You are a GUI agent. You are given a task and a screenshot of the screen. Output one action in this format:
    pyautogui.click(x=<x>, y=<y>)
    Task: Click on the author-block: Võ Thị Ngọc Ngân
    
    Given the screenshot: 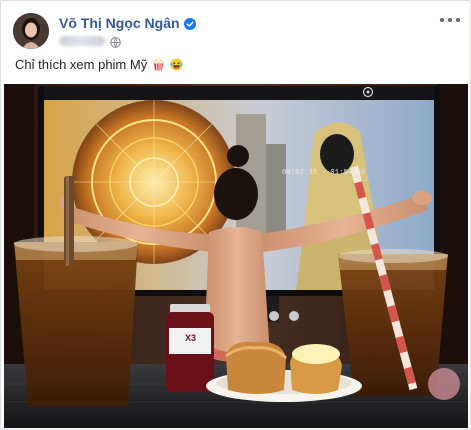 What is the action you would take?
    pyautogui.click(x=127, y=23)
    